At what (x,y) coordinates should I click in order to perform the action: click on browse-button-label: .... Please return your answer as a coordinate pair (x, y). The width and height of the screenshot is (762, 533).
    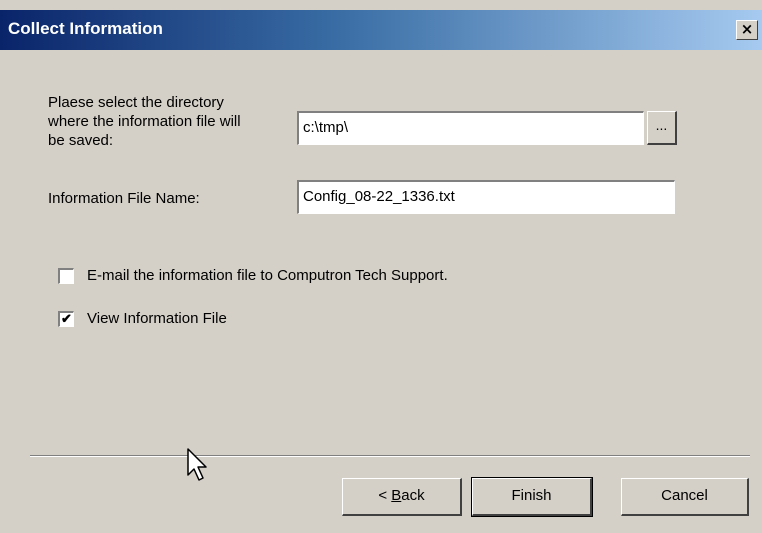
    Looking at the image, I should click on (661, 125).